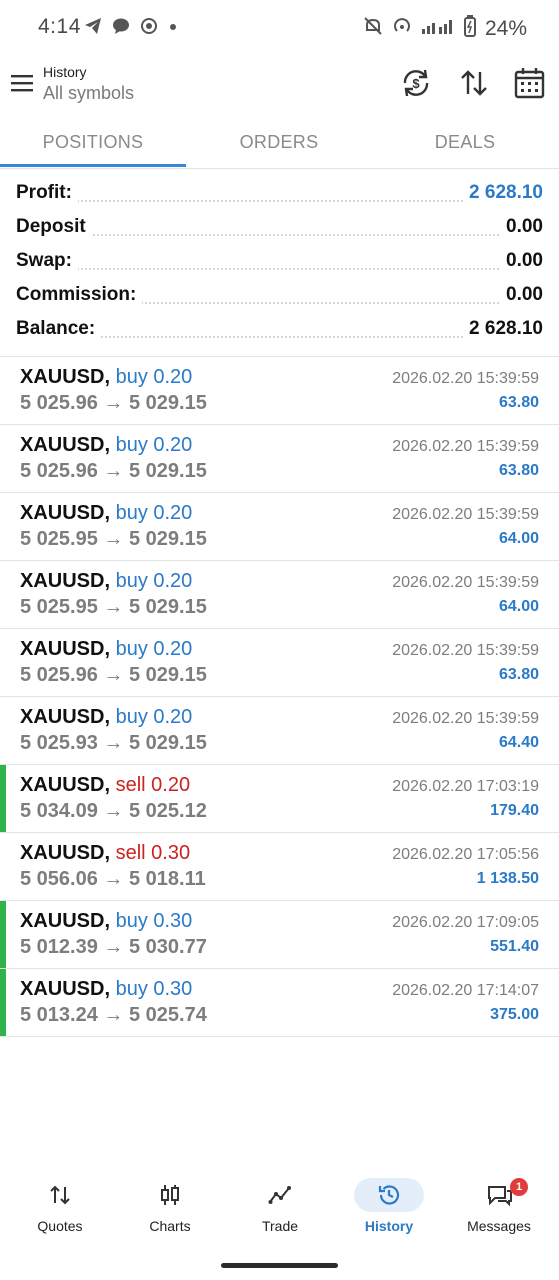 The image size is (559, 1280). What do you see at coordinates (153, 853) in the screenshot?
I see `deal-side: sell 0.30` at bounding box center [153, 853].